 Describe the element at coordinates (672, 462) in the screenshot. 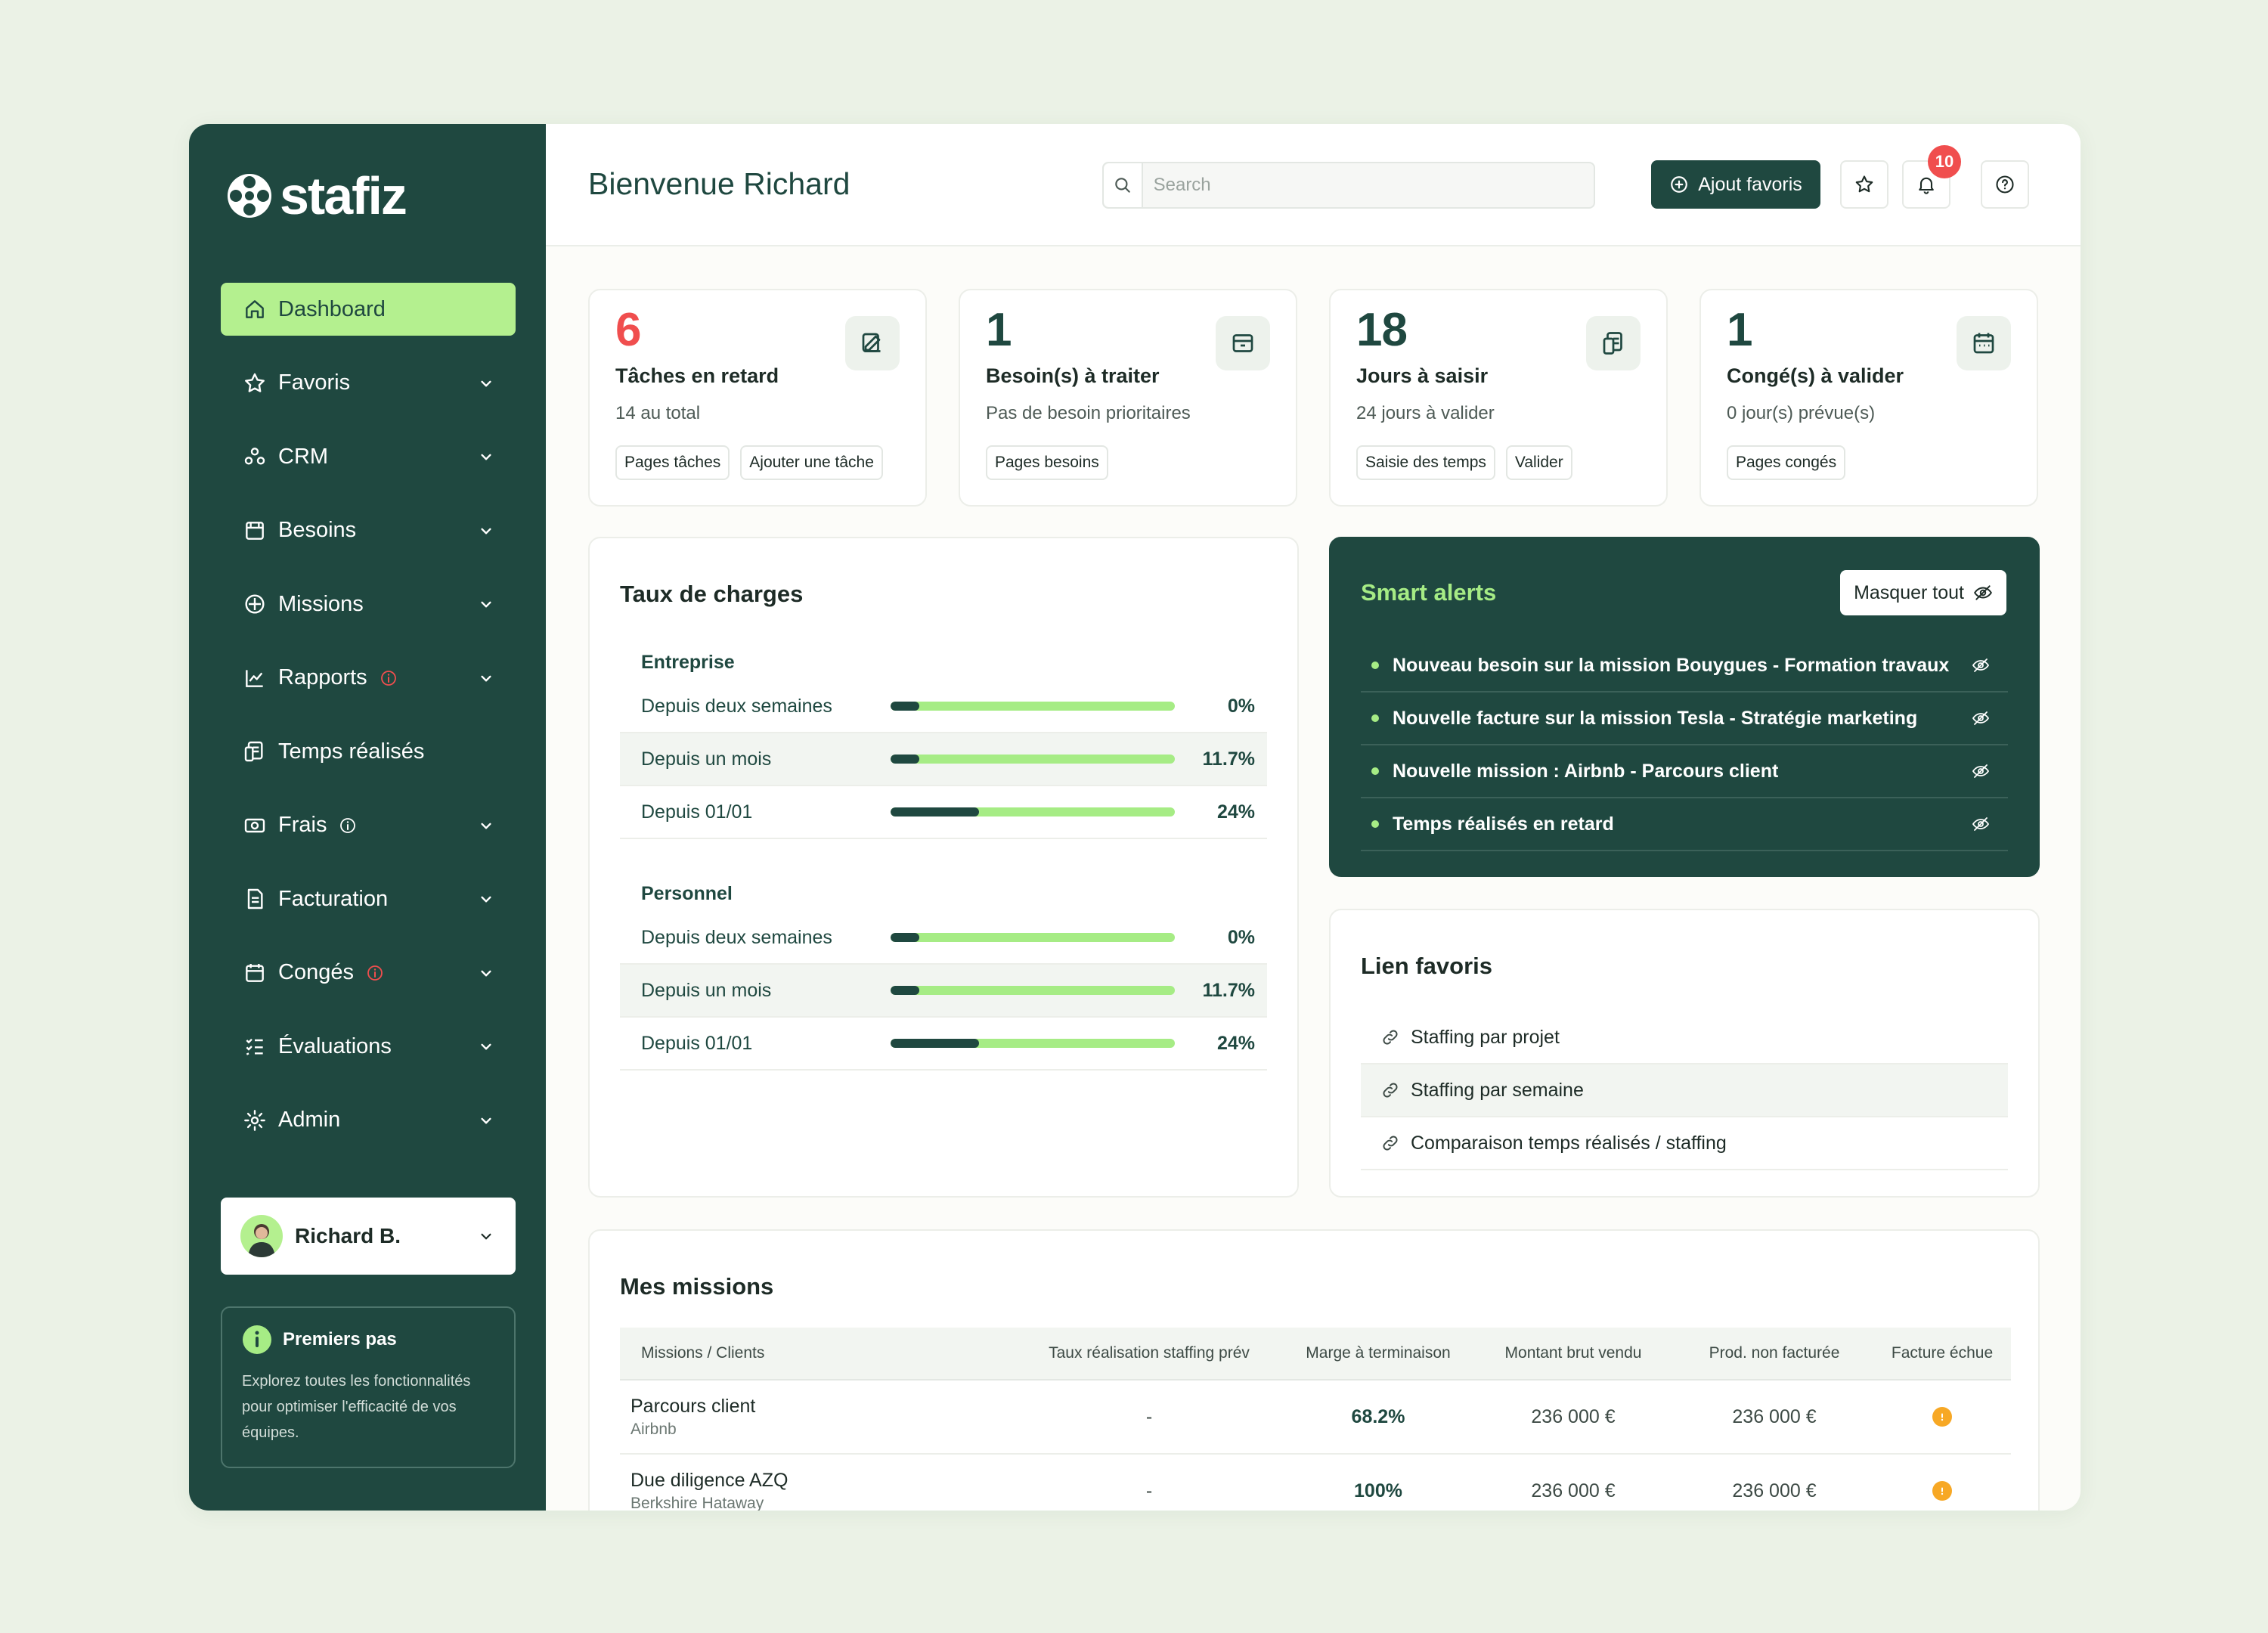

I see `stat-action-button: Pages tâches` at that location.